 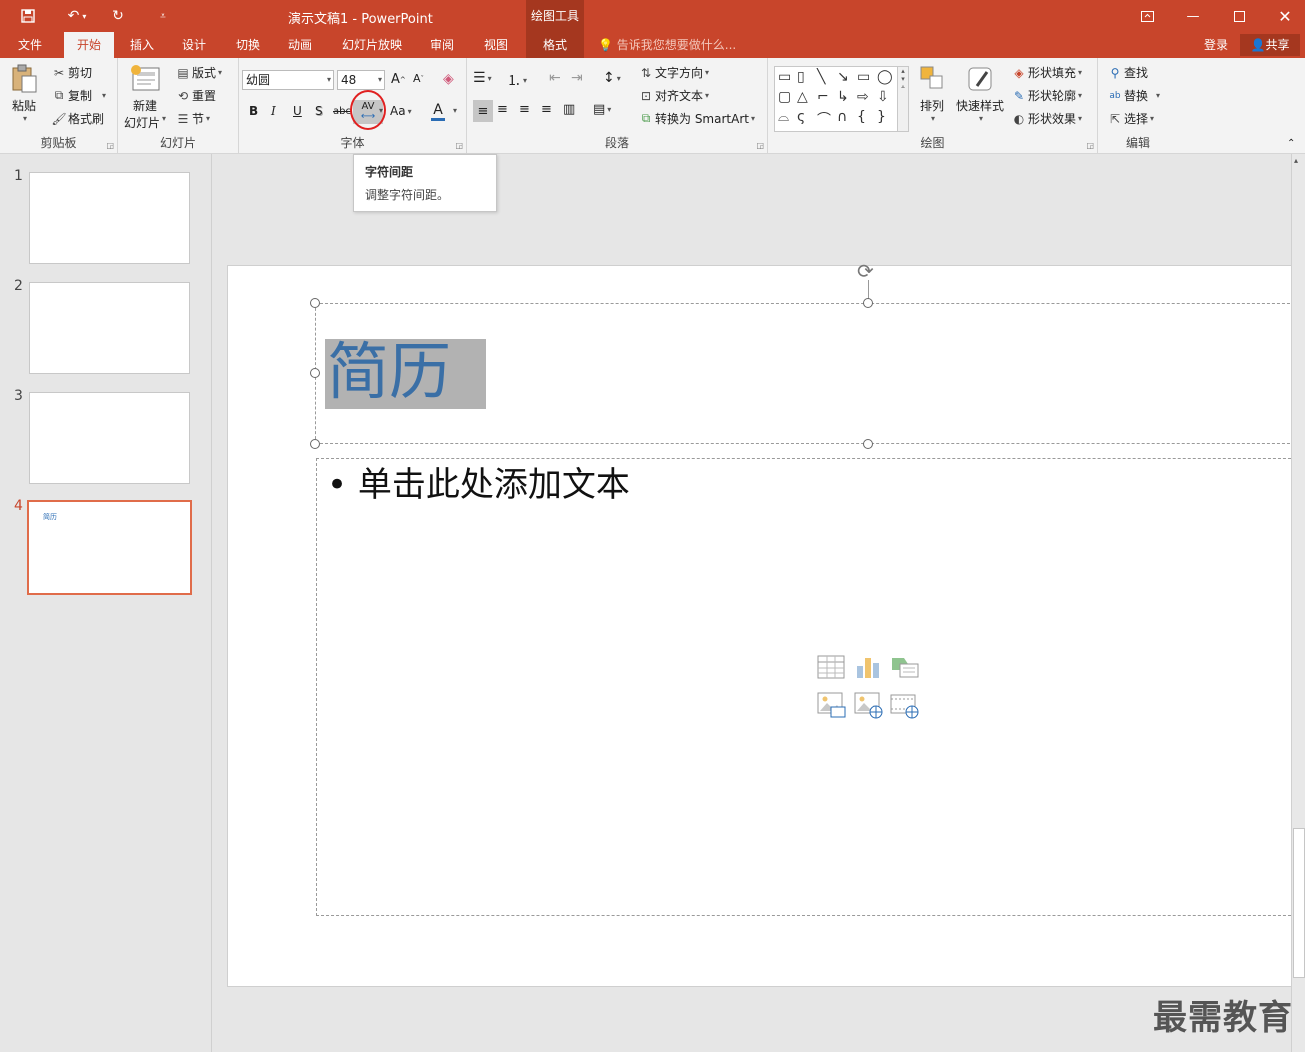 I want to click on rectangle-shape-icon: ▭, so click(x=863, y=77).